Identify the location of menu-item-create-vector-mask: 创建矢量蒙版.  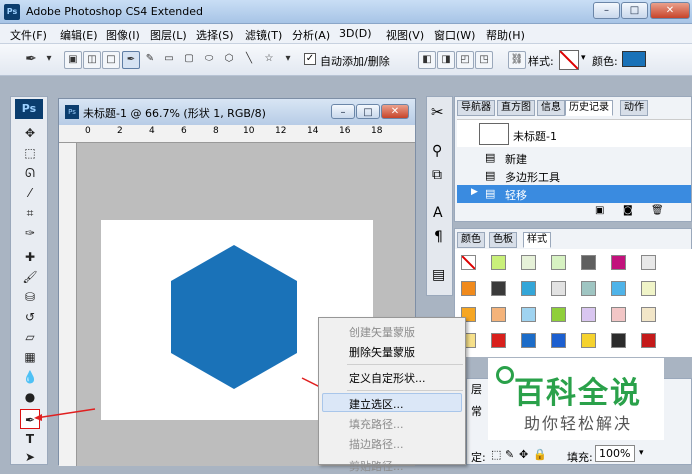
(382, 332).